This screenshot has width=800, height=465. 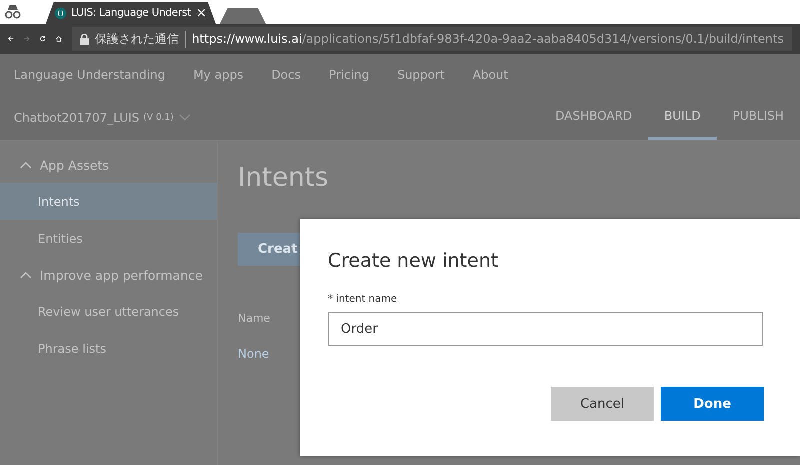 What do you see at coordinates (61, 13) in the screenshot?
I see `tab-favicon-icon` at bounding box center [61, 13].